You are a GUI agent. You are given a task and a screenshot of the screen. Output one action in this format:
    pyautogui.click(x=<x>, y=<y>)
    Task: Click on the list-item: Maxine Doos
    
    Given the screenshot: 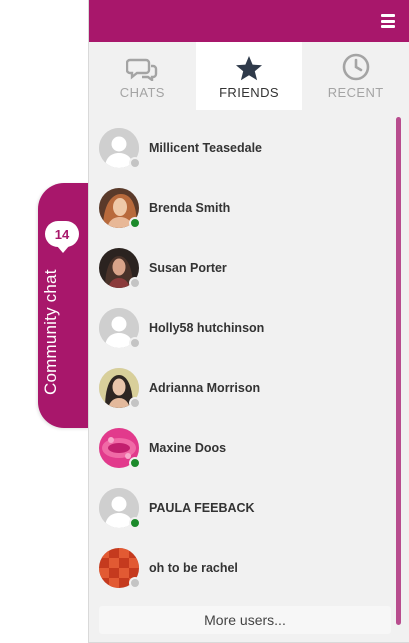 What is the action you would take?
    pyautogui.click(x=249, y=448)
    